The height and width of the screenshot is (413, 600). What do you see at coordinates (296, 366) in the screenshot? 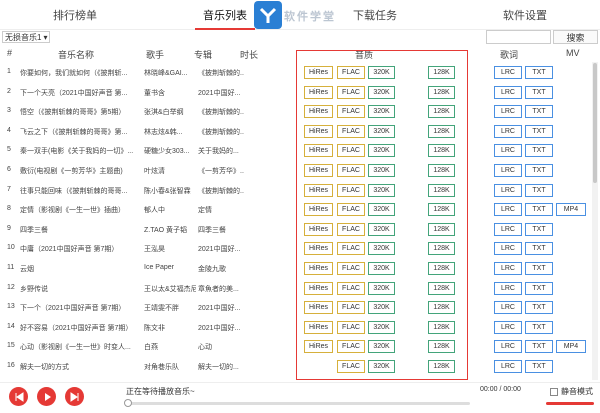
I see `table-row: 16 解夫一切的方式 对角巷乐队 解夫一切的... FLAC 320K 128K LRC TXT` at bounding box center [296, 366].